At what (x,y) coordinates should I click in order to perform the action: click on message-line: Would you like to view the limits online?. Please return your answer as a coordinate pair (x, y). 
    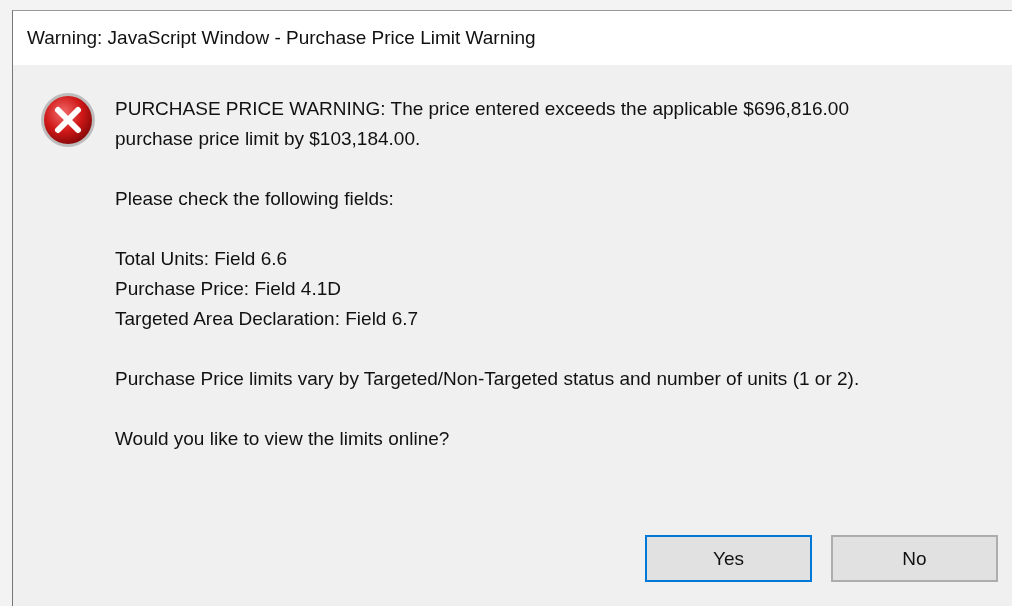
    Looking at the image, I should click on (283, 439).